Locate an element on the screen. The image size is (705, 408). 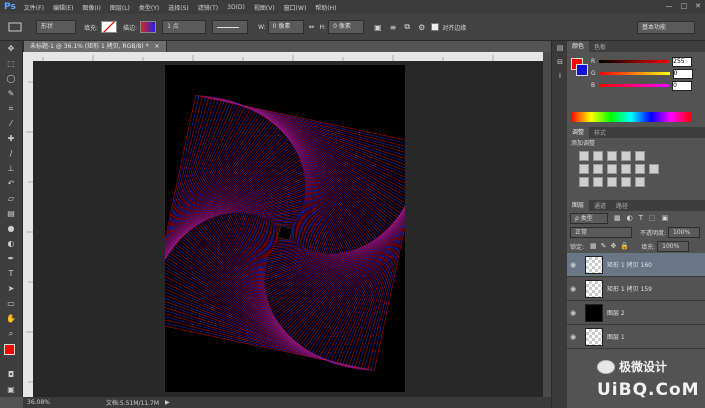
g-value: 0 is located at coordinates (682, 73).